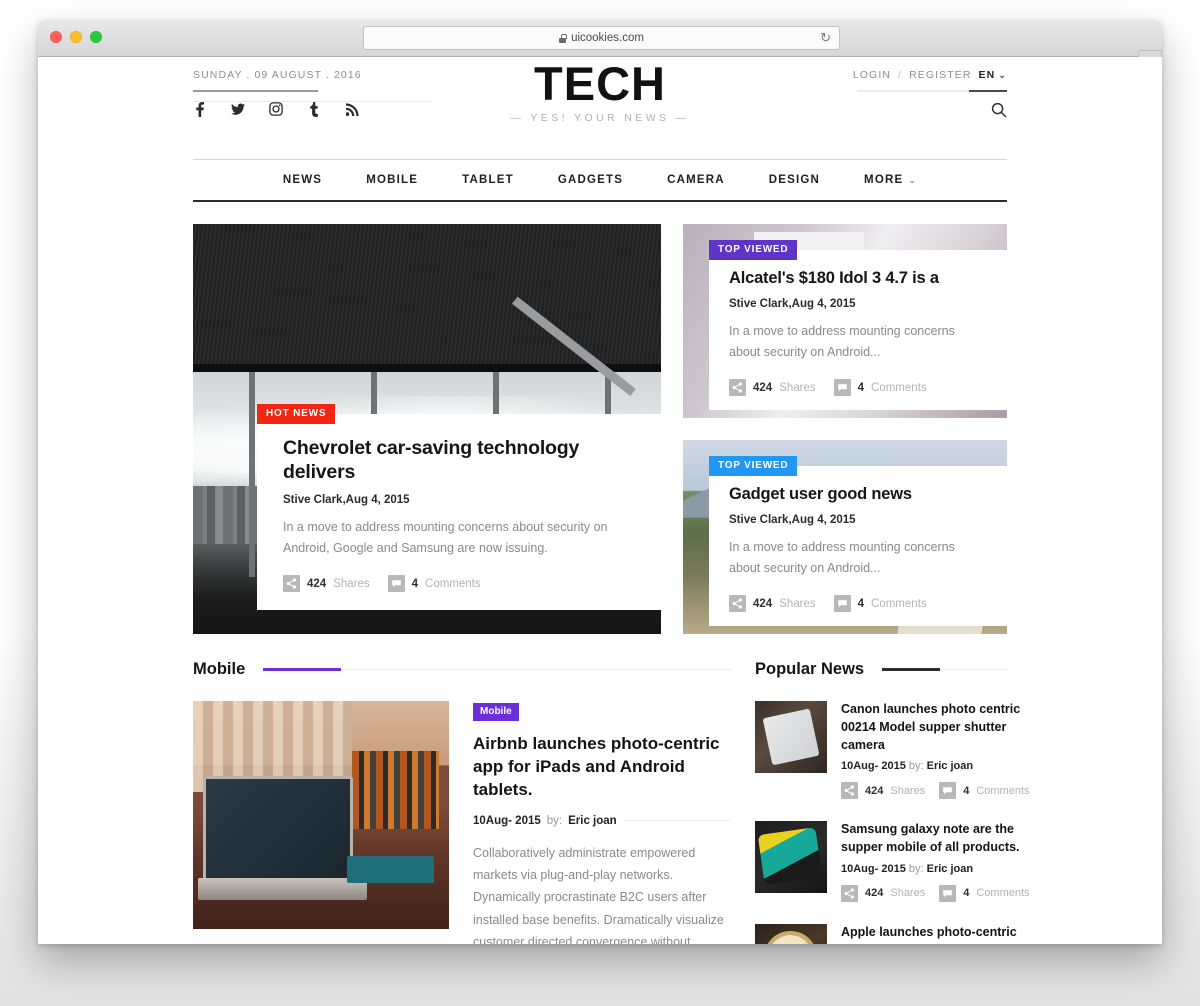 This screenshot has height=1006, width=1200. Describe the element at coordinates (351, 583) in the screenshot. I see `shares-label: Shares` at that location.